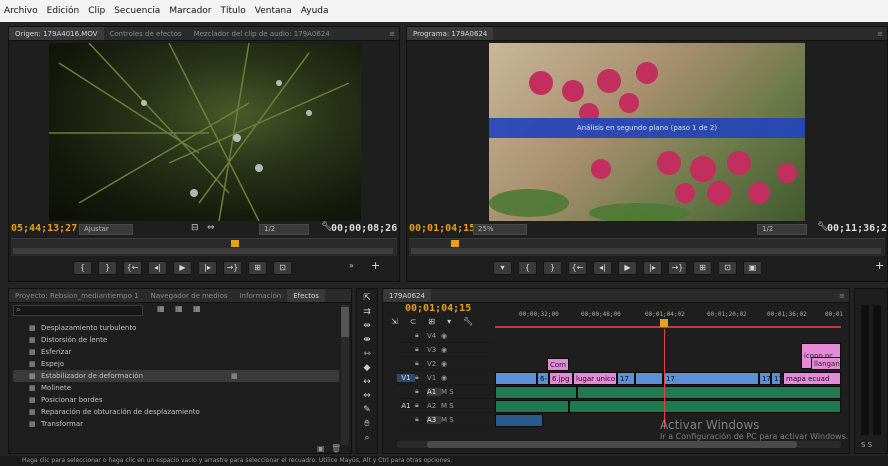 This screenshot has width=888, height=466. I want to click on timeline-wrench-icon: 🔧︎, so click(468, 321).